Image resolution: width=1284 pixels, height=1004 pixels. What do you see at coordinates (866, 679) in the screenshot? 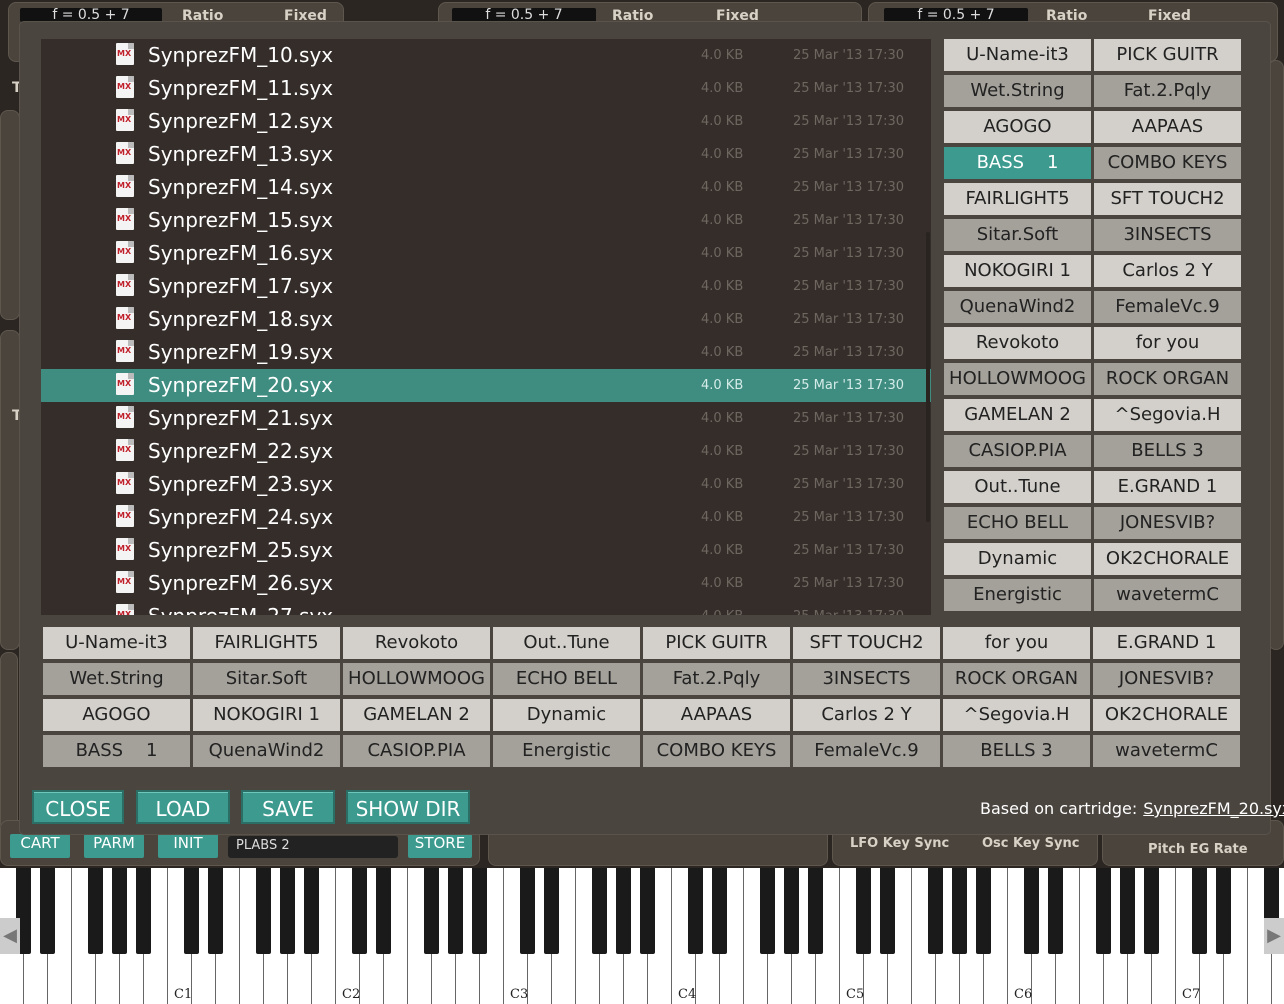
I see `program-button: 3INSECTS` at bounding box center [866, 679].